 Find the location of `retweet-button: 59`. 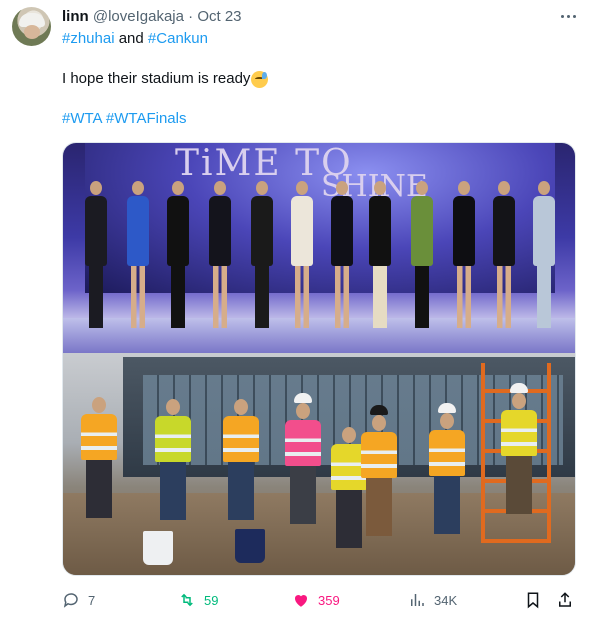

retweet-button: 59 is located at coordinates (198, 600).